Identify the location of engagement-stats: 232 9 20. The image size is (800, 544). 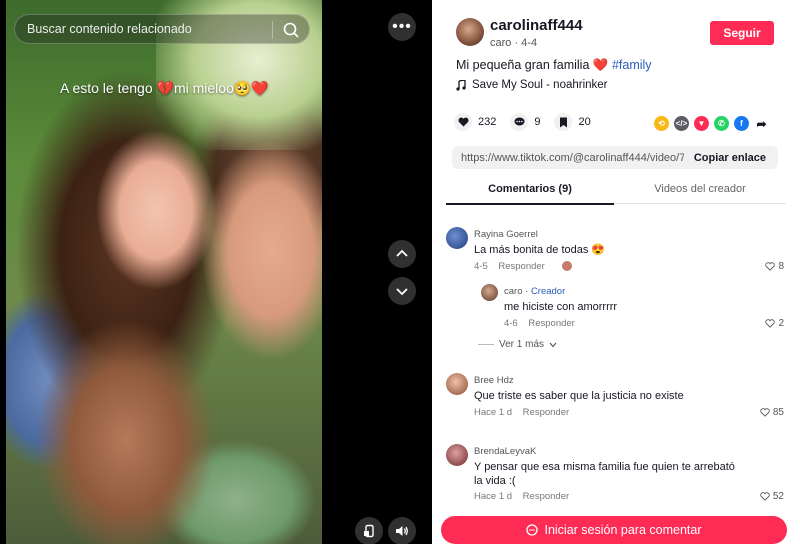
(529, 122).